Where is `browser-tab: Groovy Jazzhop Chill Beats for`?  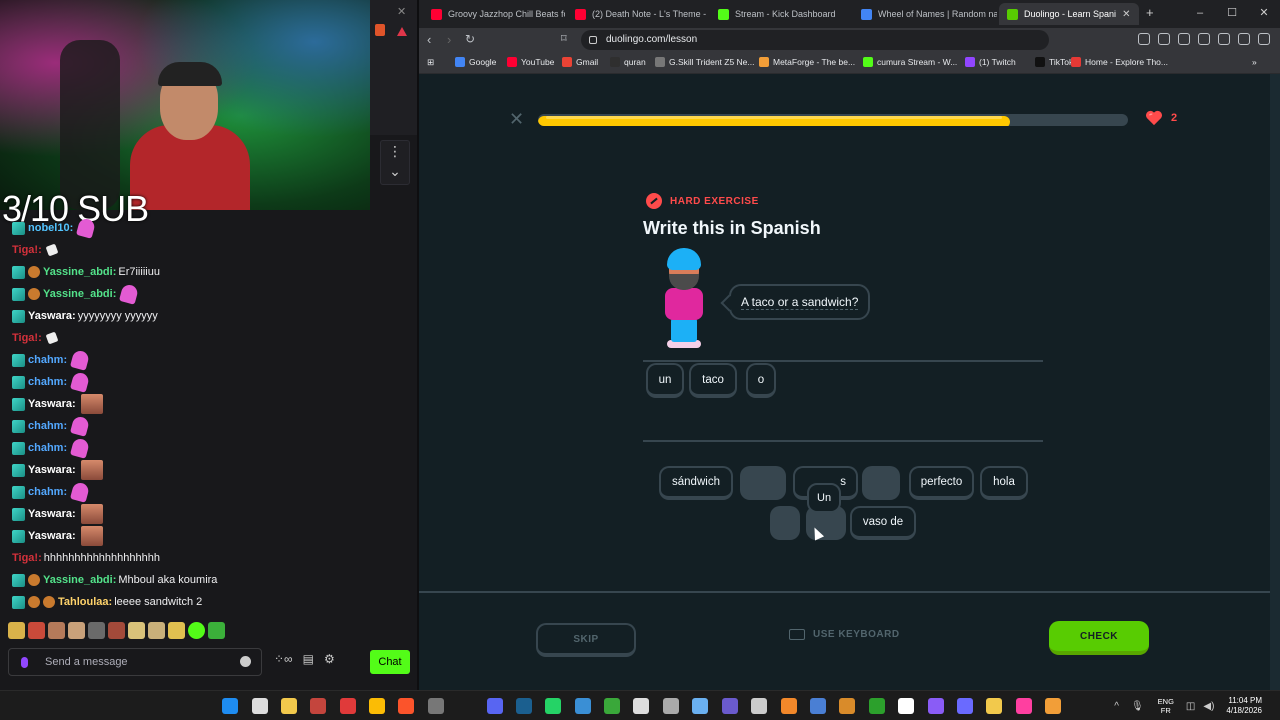
browser-tab: Groovy Jazzhop Chill Beats for is located at coordinates (494, 14).